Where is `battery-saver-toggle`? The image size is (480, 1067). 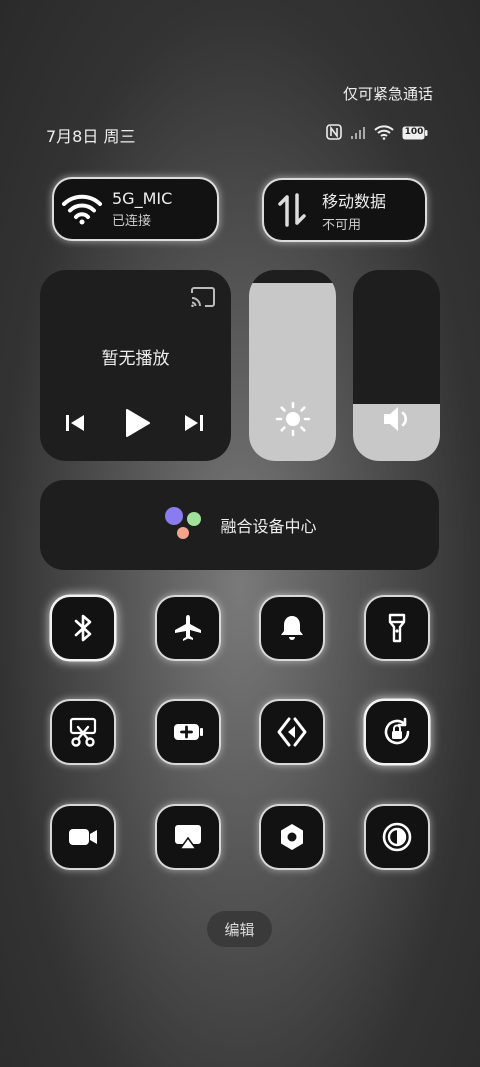
battery-saver-toggle is located at coordinates (188, 732).